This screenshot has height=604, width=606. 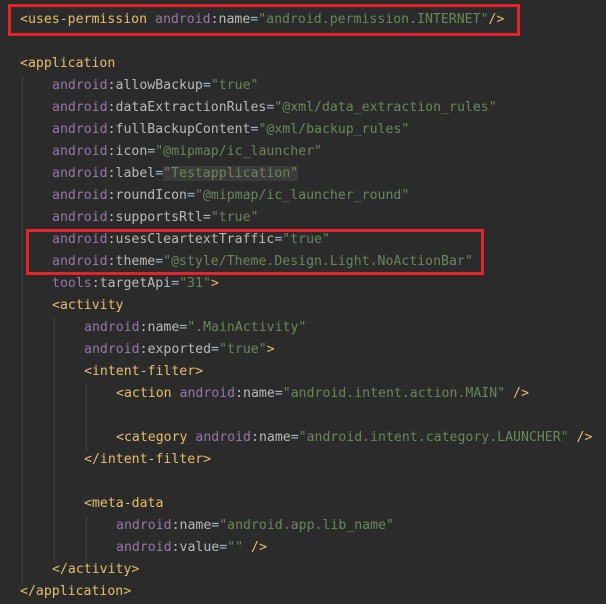 I want to click on code-line: android:name=".MainActivity", so click(x=195, y=328).